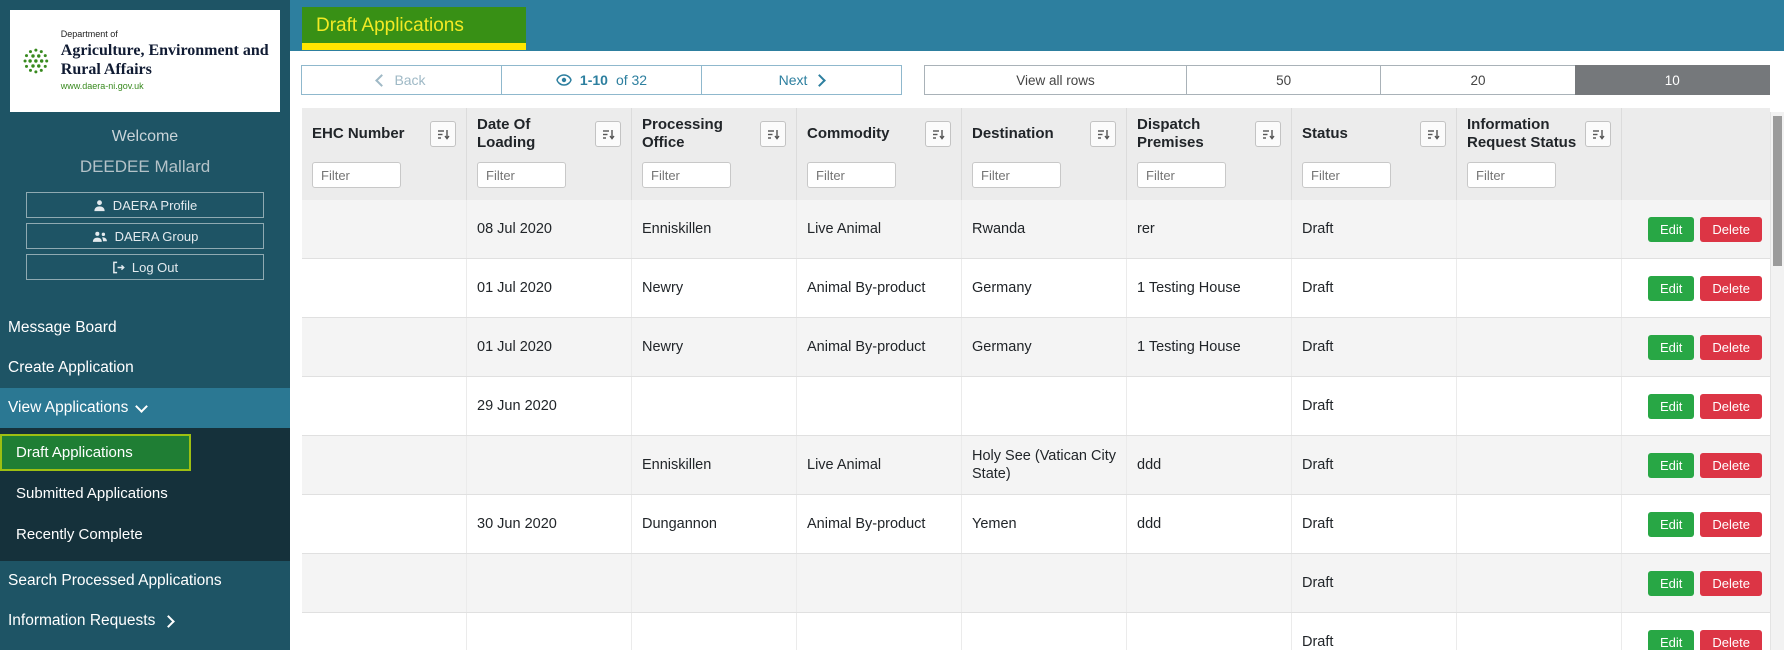 This screenshot has width=1784, height=650. I want to click on table-filter-row, so click(1036, 180).